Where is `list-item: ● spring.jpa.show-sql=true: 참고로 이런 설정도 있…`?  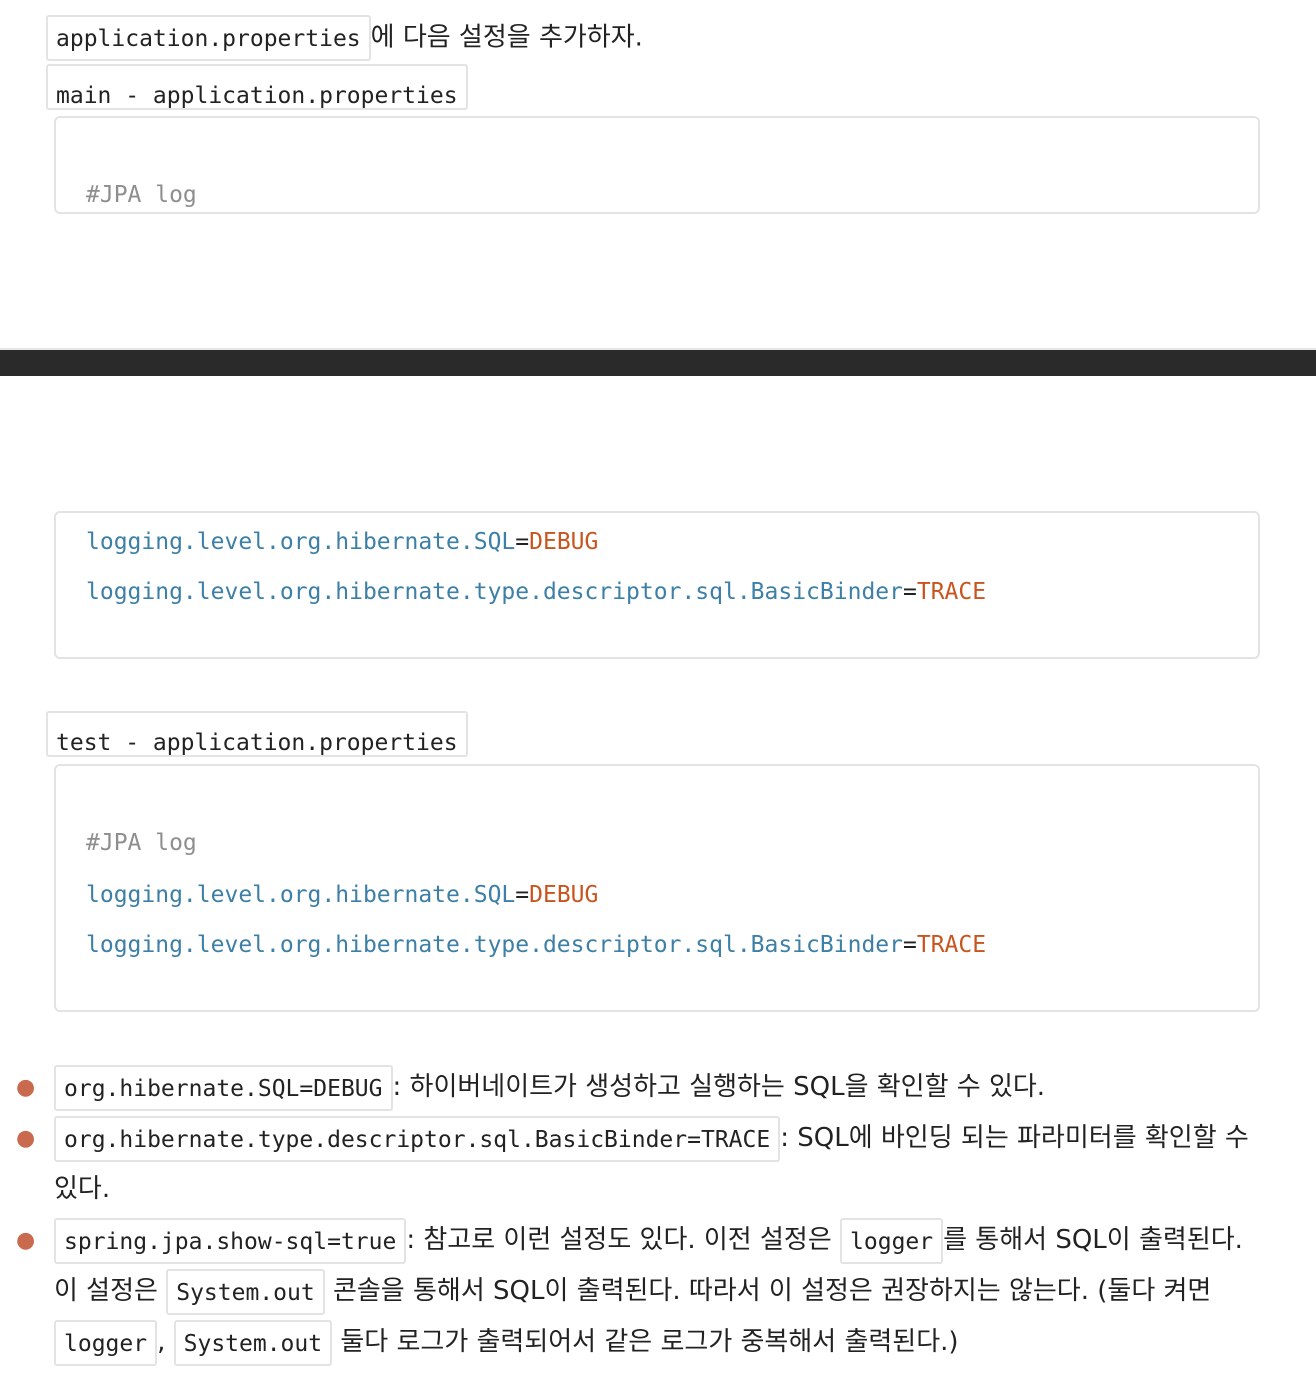
list-item: ● spring.jpa.show-sql=true: 참고로 이런 설정도 있… is located at coordinates (658, 1291).